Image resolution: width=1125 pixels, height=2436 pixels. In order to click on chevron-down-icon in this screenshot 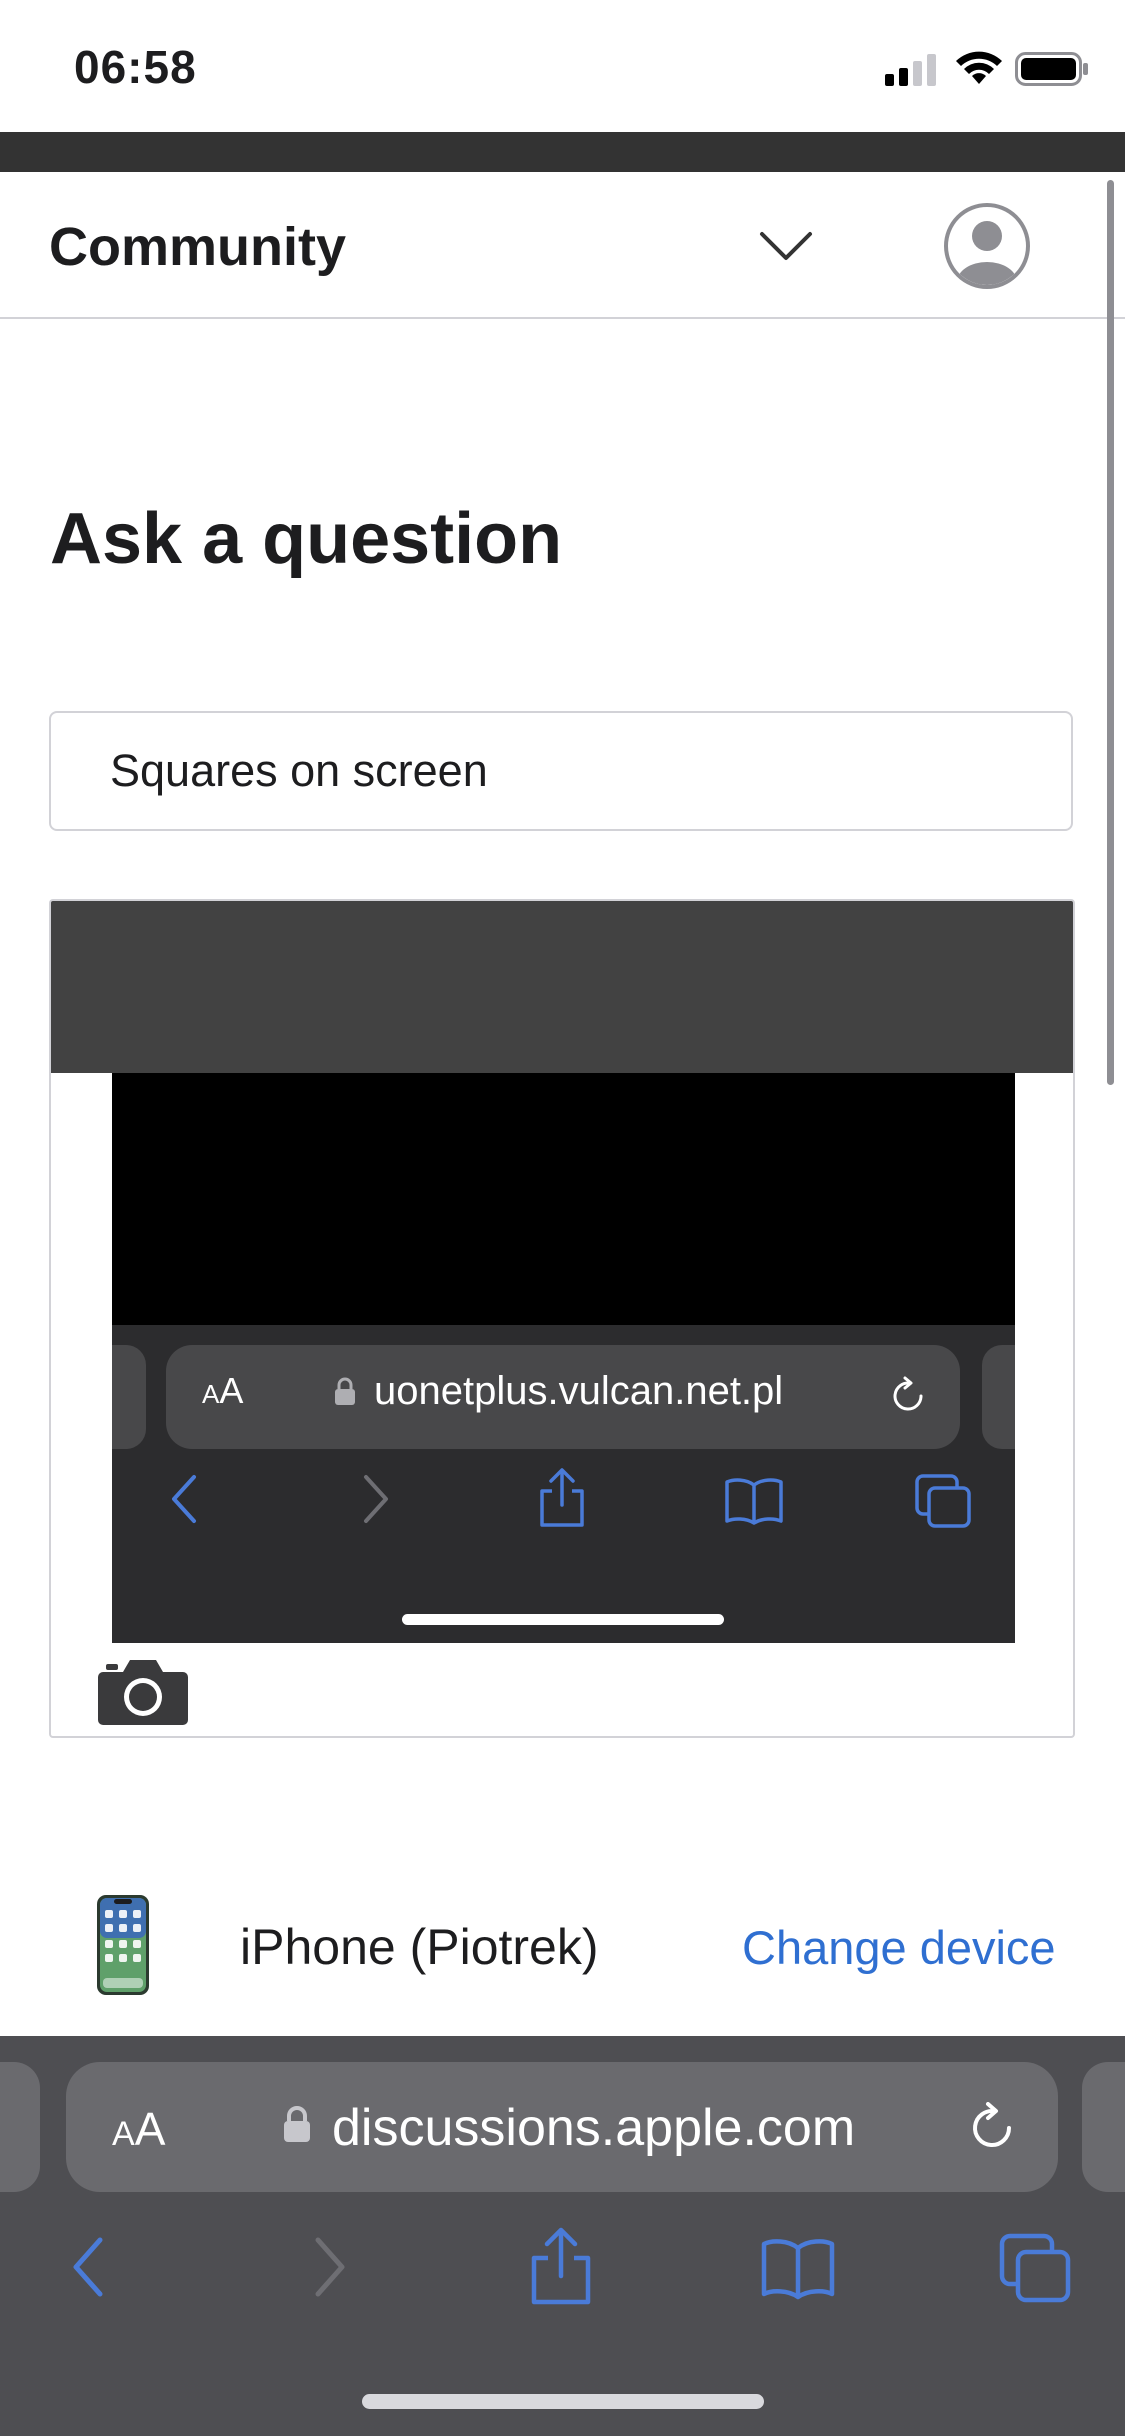, I will do `click(786, 246)`.